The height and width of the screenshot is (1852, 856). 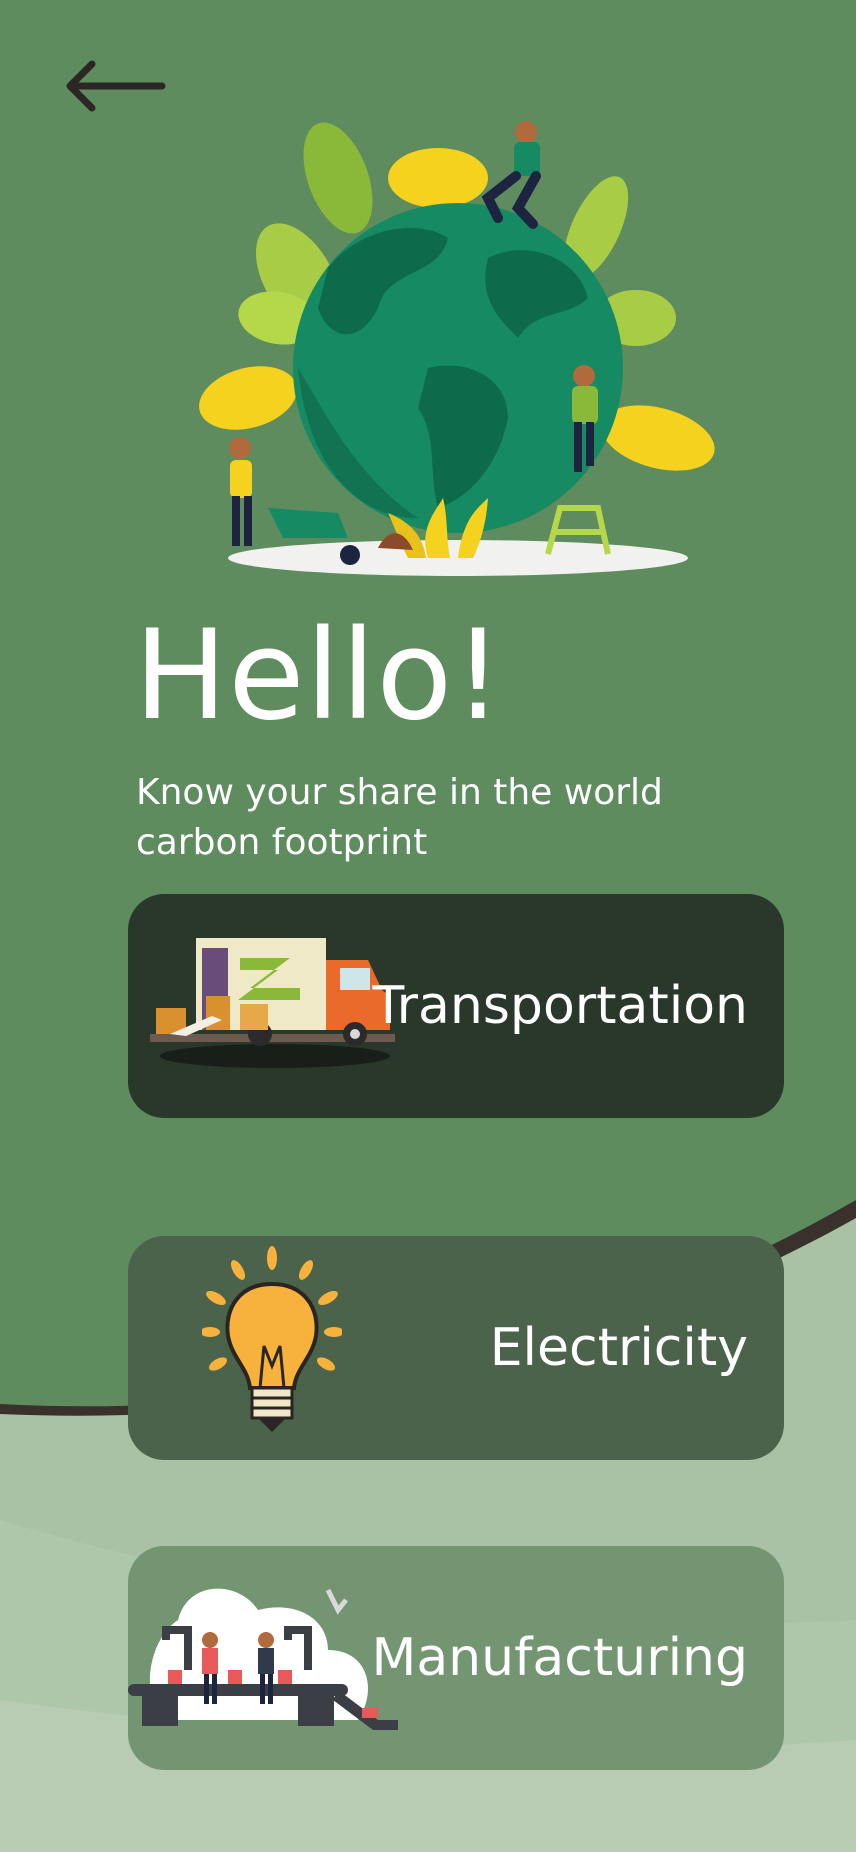 I want to click on lightbulb-icon, so click(x=272, y=1339).